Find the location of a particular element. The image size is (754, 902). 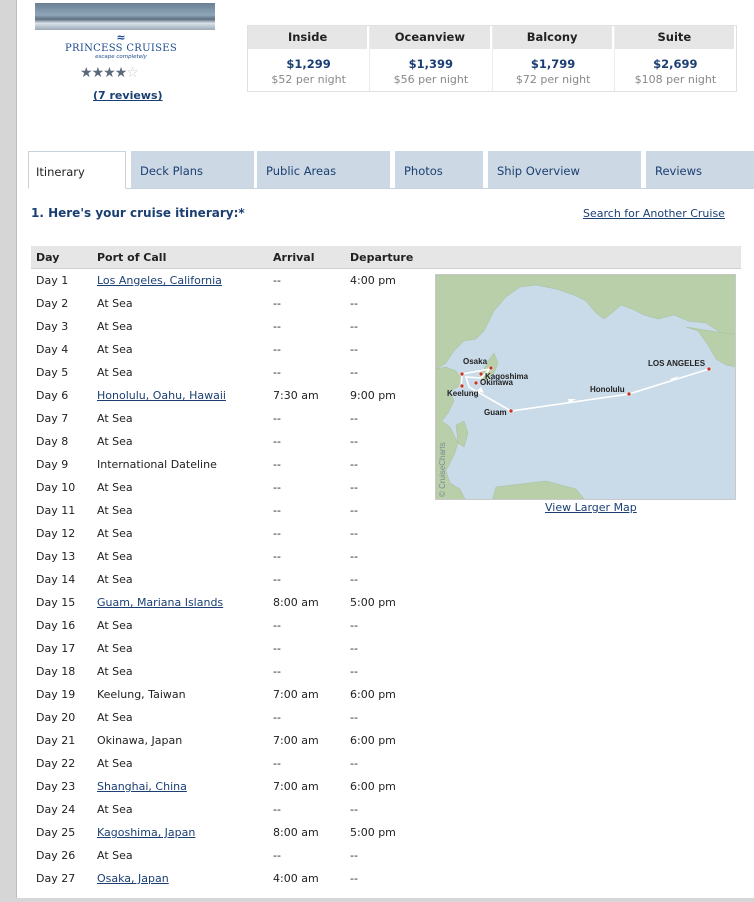

row-day: Day 26 is located at coordinates (56, 855).